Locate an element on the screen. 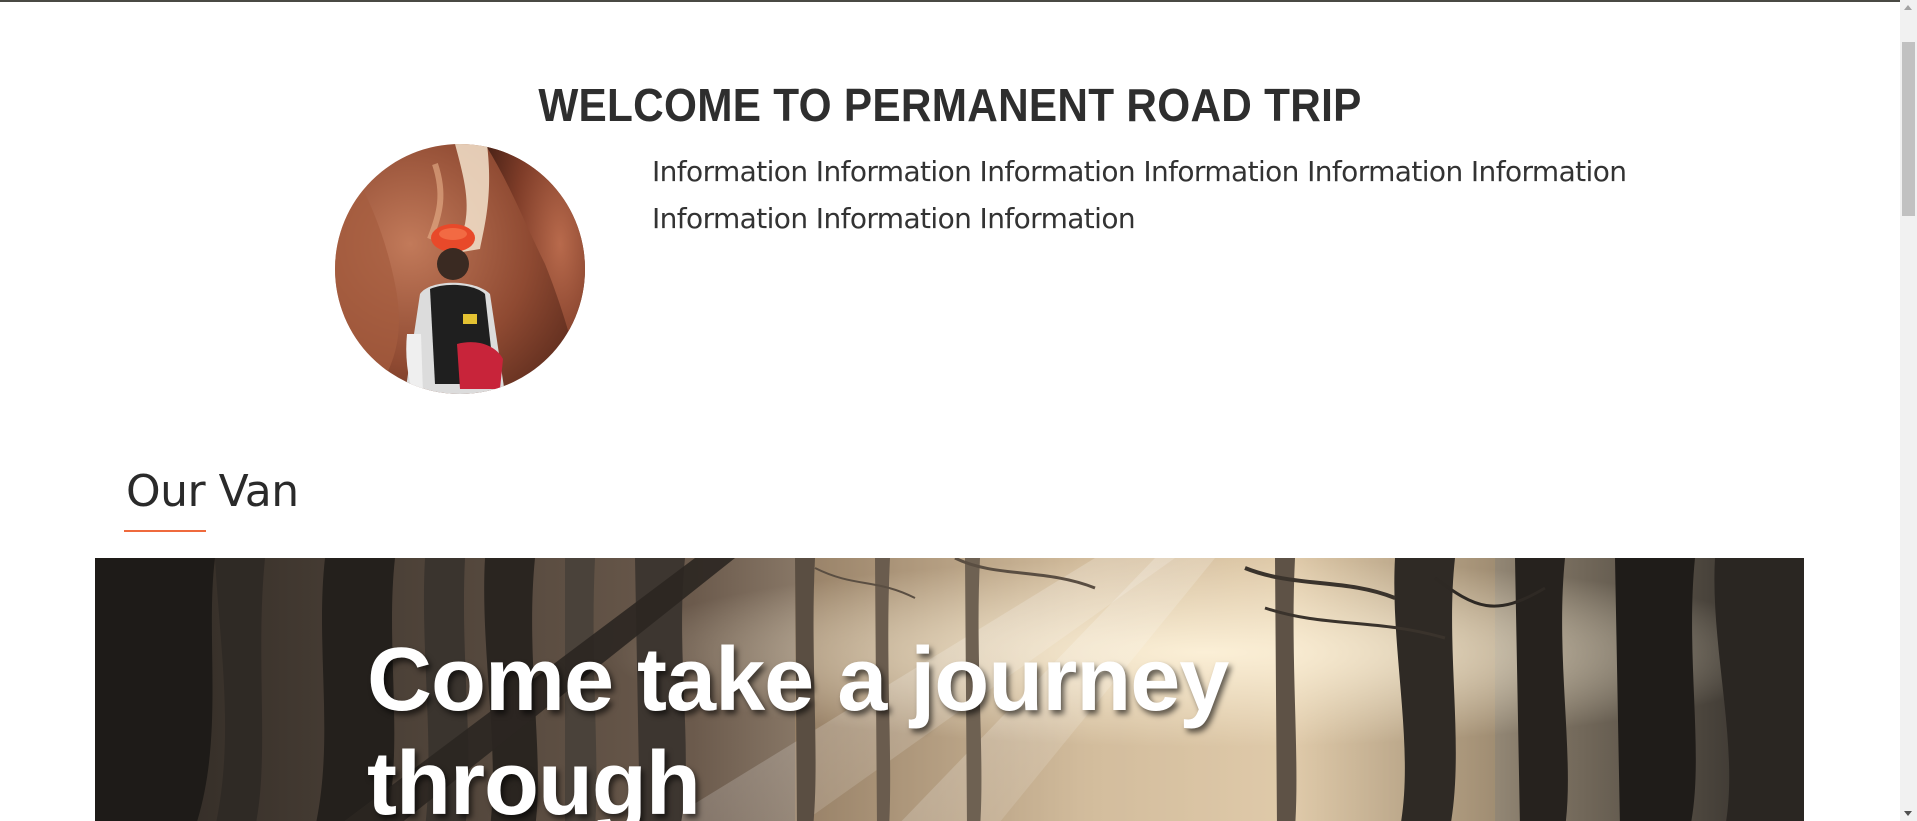  top-image-edge is located at coordinates (950, 1).